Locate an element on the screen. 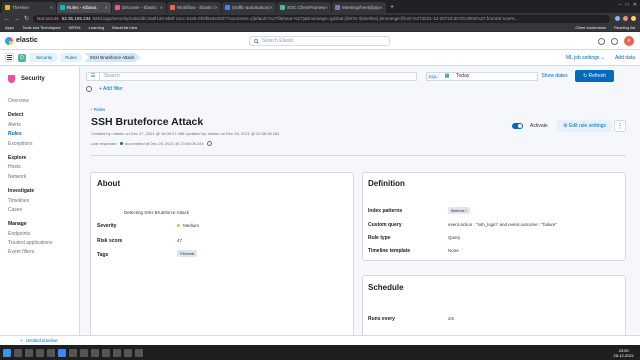 Image resolution: width=640 pixels, height=360 pixels. space-avatar: D is located at coordinates (22, 57).